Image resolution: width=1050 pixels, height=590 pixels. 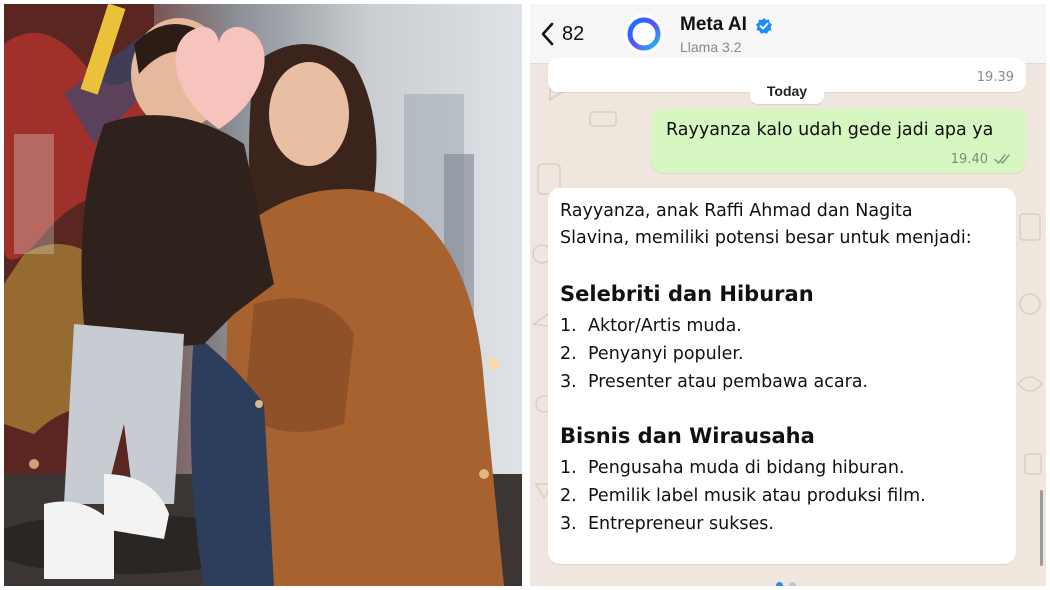 I want to click on list-item: 1. Pengusaha muda di bidang hiburan., so click(x=743, y=468).